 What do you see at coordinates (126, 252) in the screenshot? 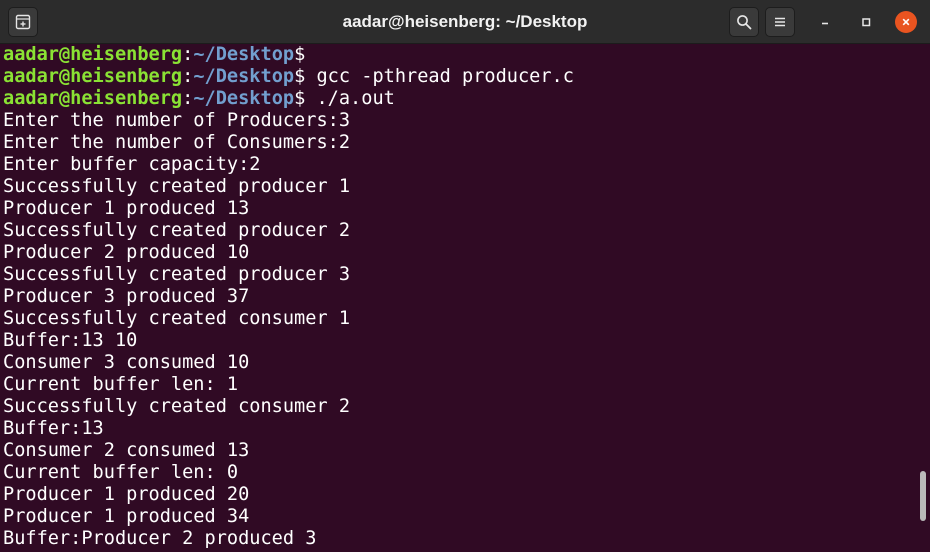
I see `output-line: Producer 2 produced 10` at bounding box center [126, 252].